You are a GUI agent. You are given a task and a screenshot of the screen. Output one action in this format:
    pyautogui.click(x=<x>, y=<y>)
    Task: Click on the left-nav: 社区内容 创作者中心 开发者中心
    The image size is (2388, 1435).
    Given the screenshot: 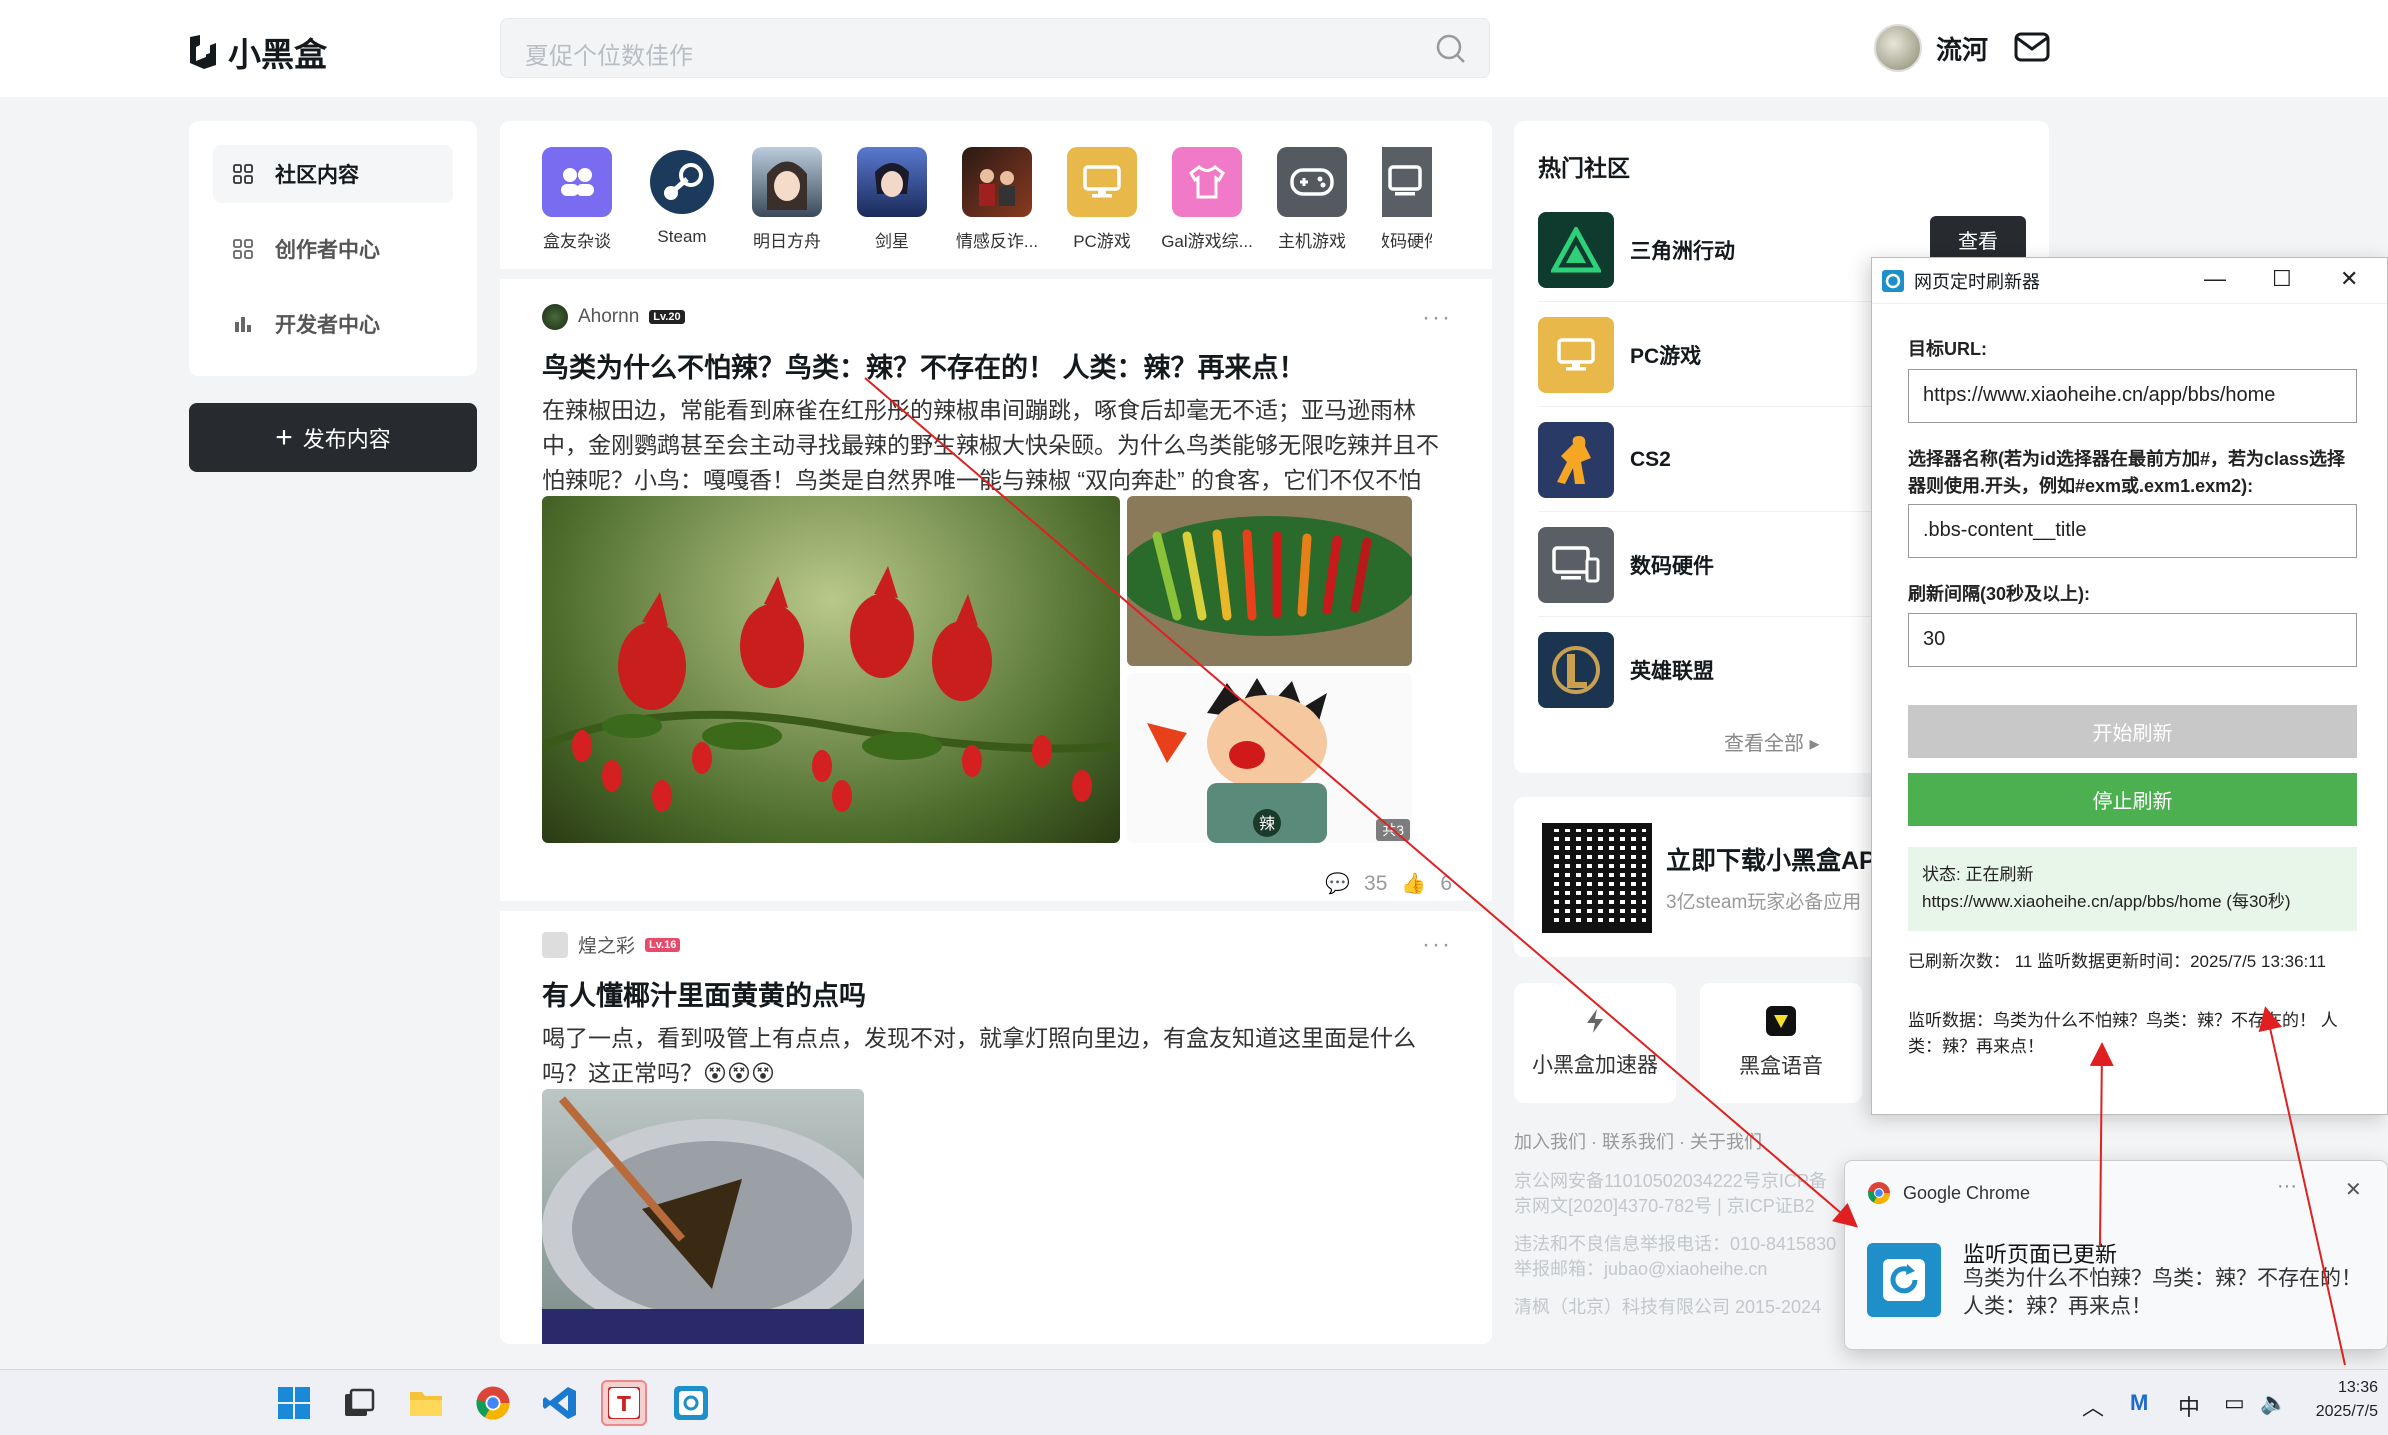 What is the action you would take?
    pyautogui.click(x=333, y=248)
    